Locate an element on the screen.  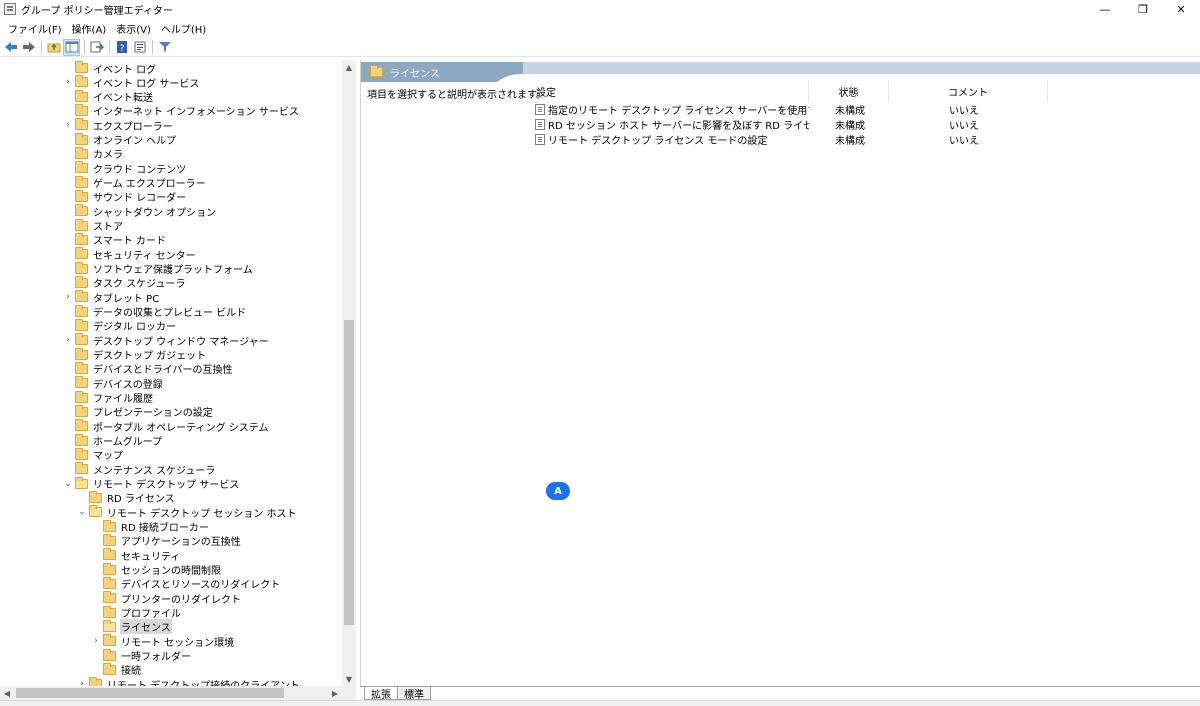
policy-setting-icon is located at coordinates (540, 109).